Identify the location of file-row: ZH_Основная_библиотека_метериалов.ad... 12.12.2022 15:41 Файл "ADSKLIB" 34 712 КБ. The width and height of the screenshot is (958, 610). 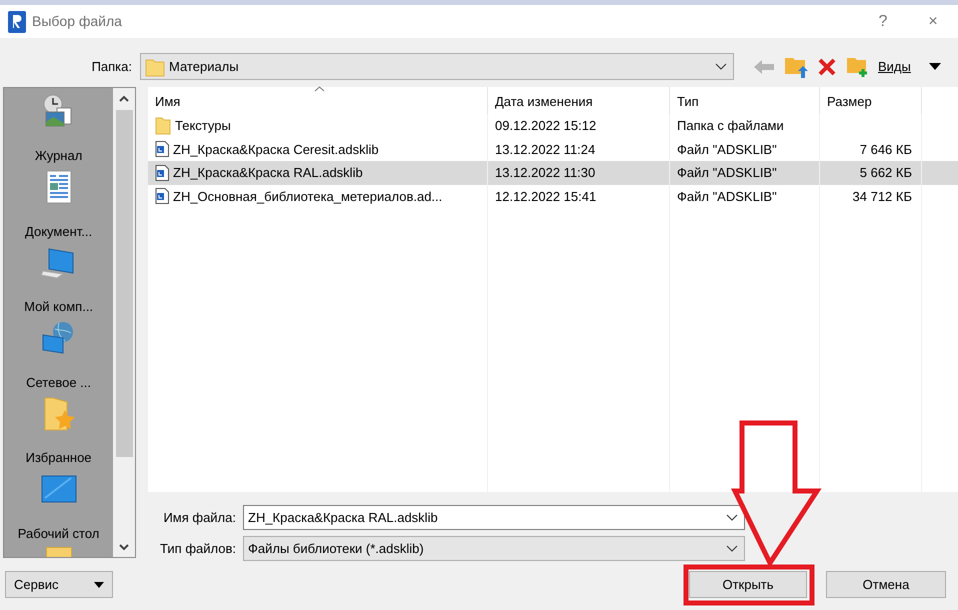
(553, 196).